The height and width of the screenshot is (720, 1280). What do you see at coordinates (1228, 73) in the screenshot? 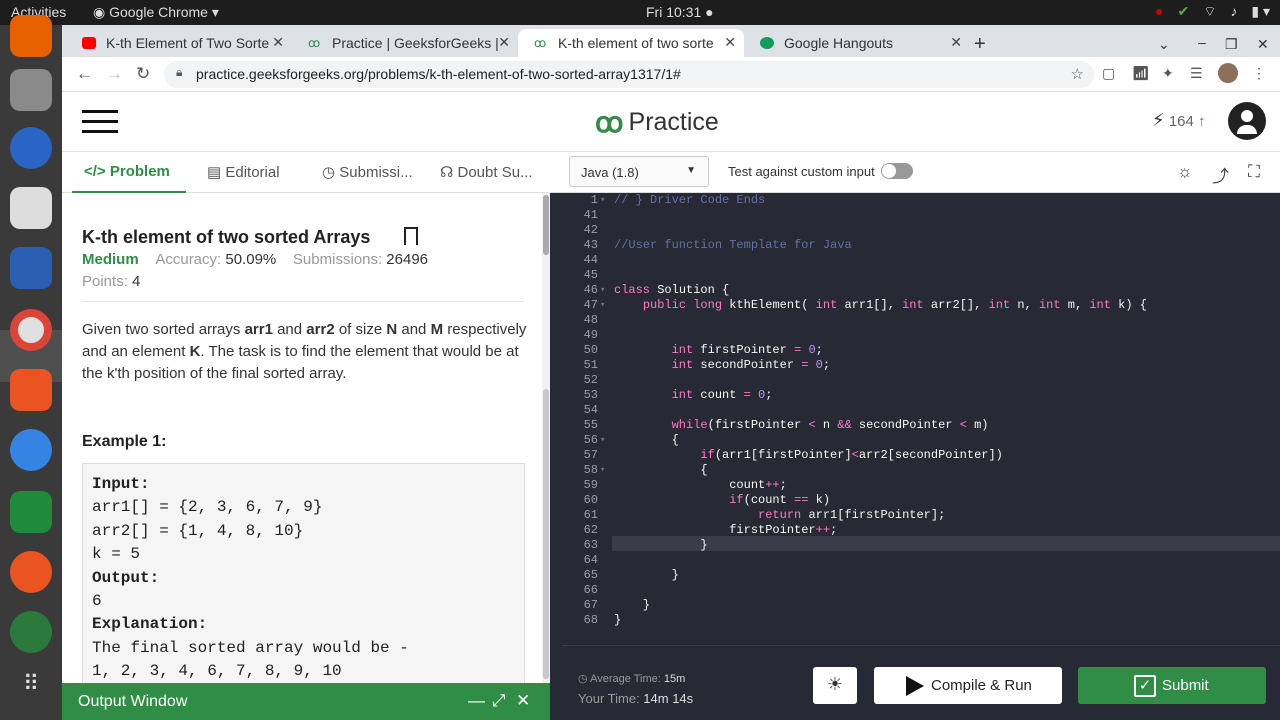
I see `profile-avatar` at bounding box center [1228, 73].